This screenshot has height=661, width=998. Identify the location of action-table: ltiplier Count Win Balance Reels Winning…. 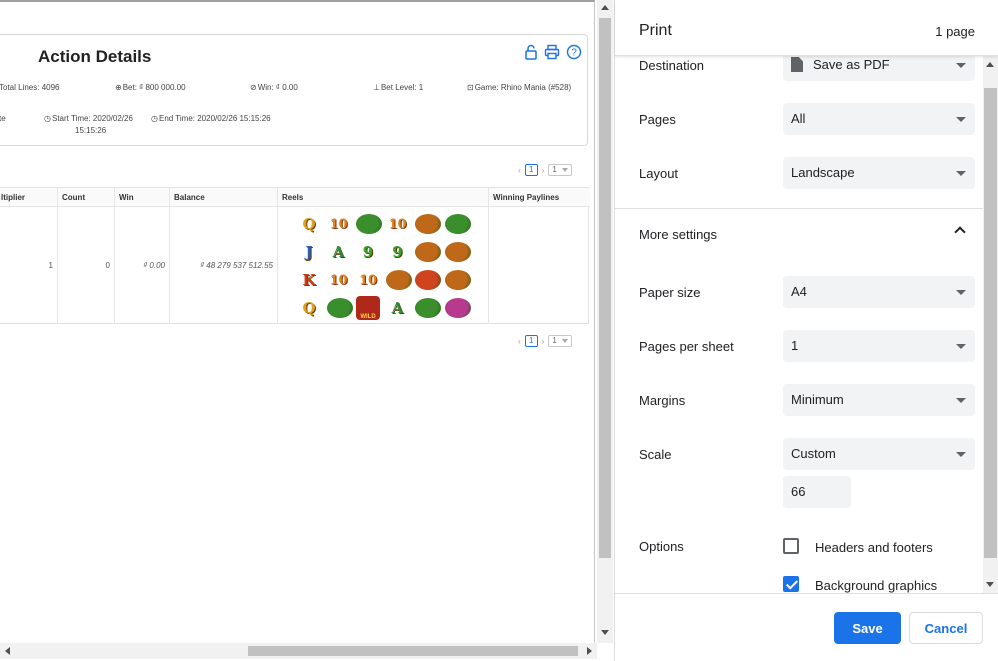
(295, 255).